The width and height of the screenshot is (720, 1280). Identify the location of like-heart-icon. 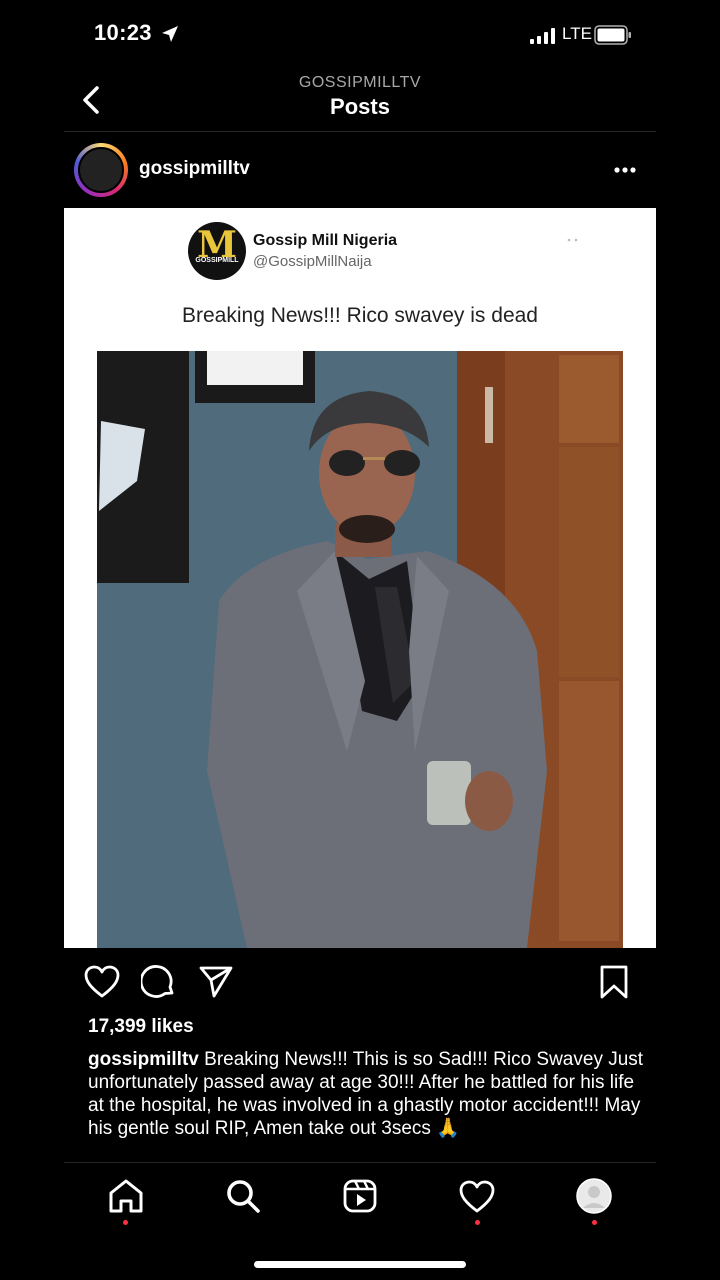
(102, 982).